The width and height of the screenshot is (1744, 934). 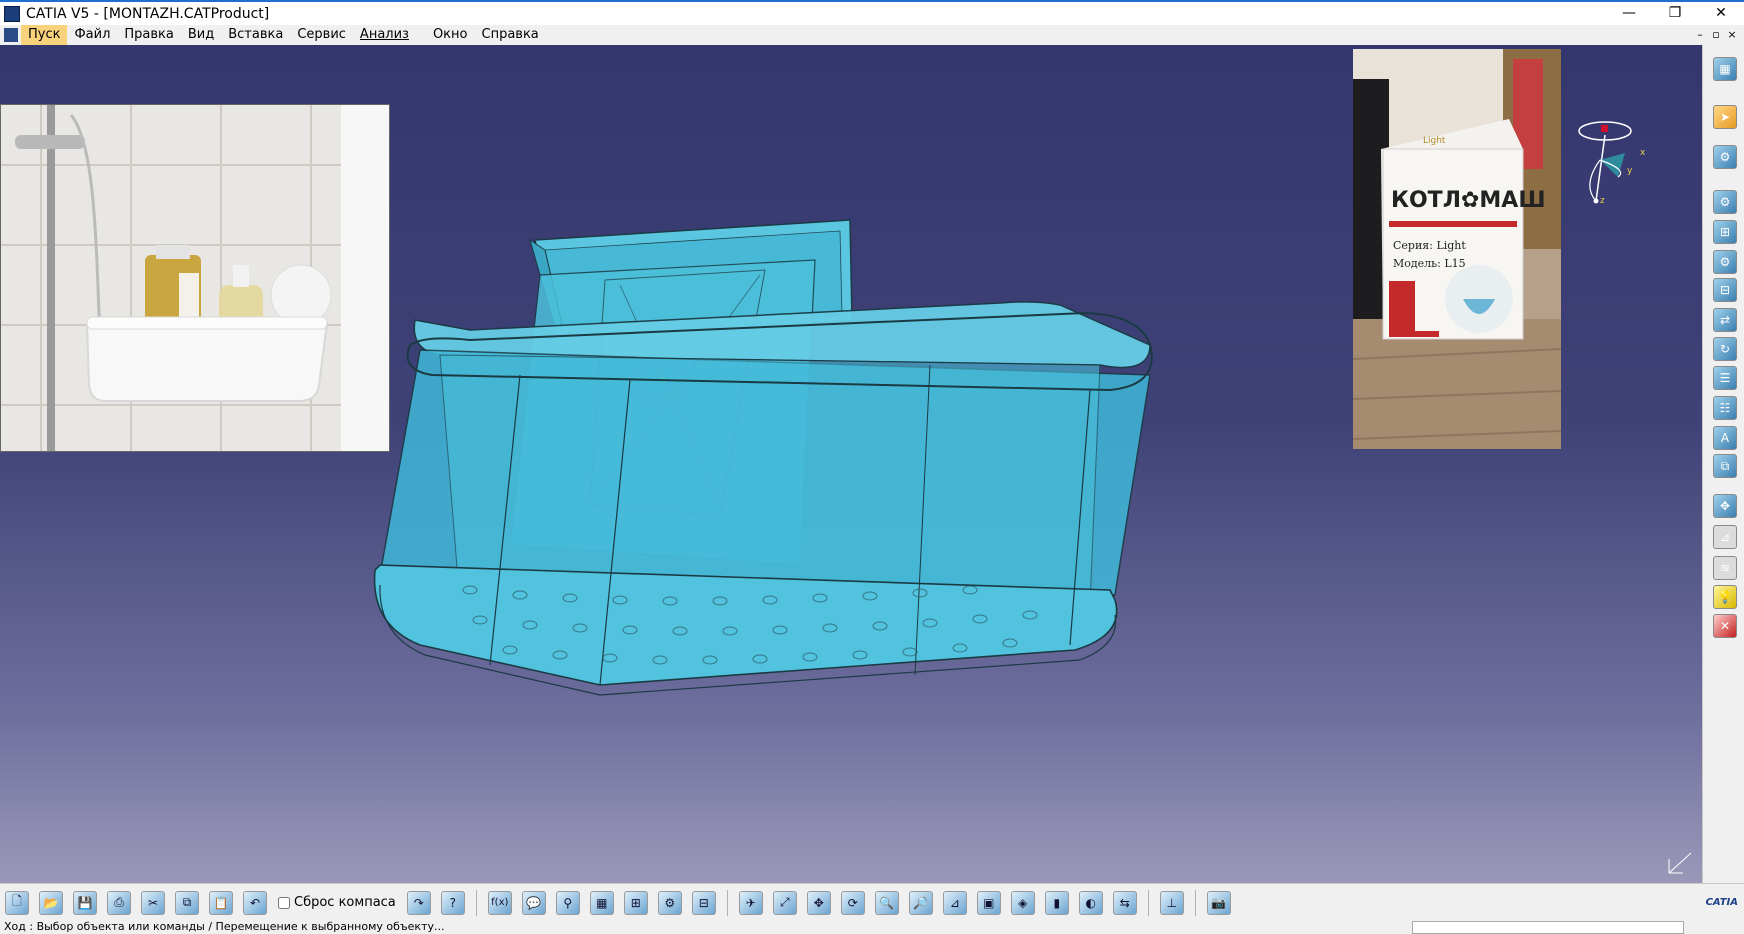 What do you see at coordinates (452, 902) in the screenshot?
I see `whats-this-icon: ?` at bounding box center [452, 902].